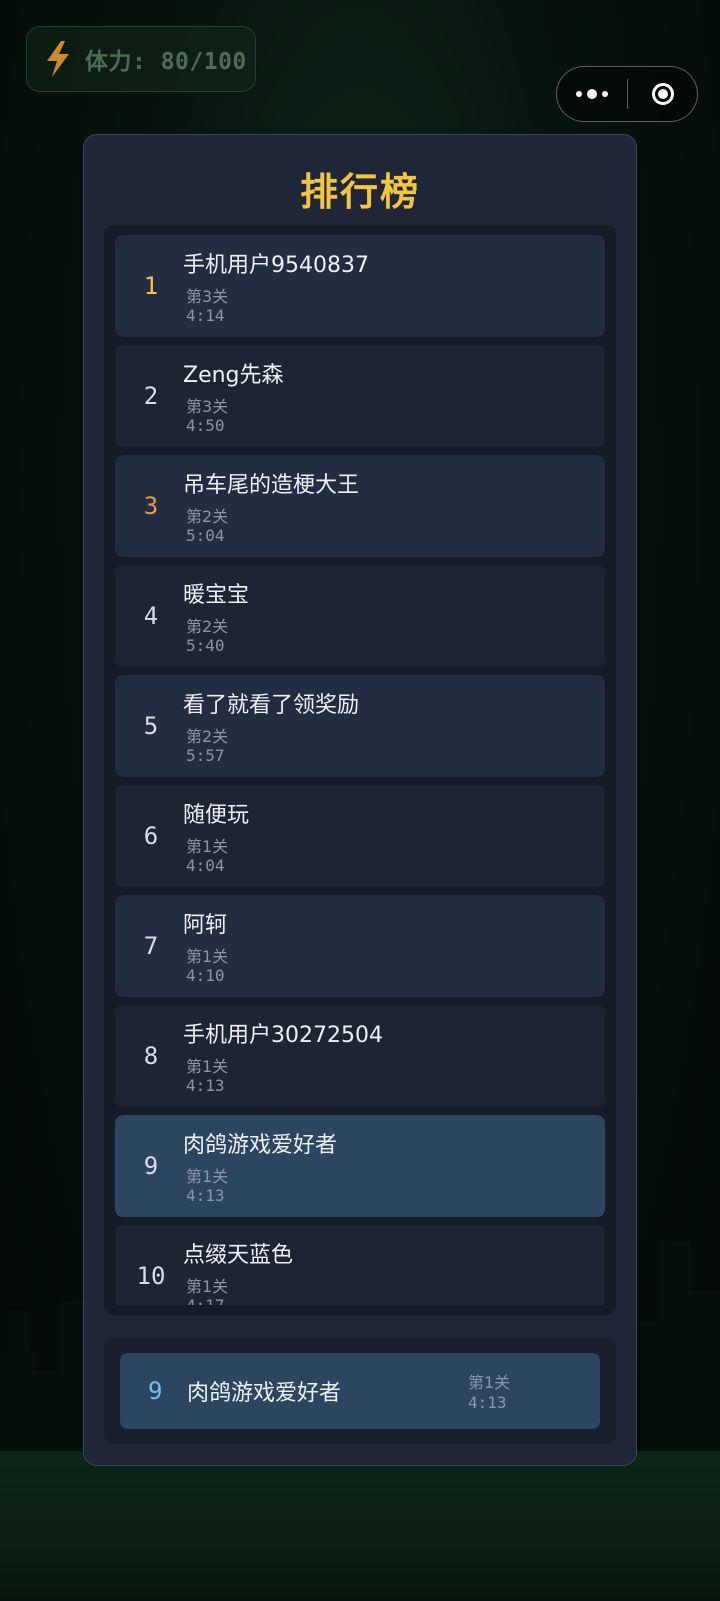 The height and width of the screenshot is (1601, 720). Describe the element at coordinates (360, 1526) in the screenshot. I see `background-ground` at that location.